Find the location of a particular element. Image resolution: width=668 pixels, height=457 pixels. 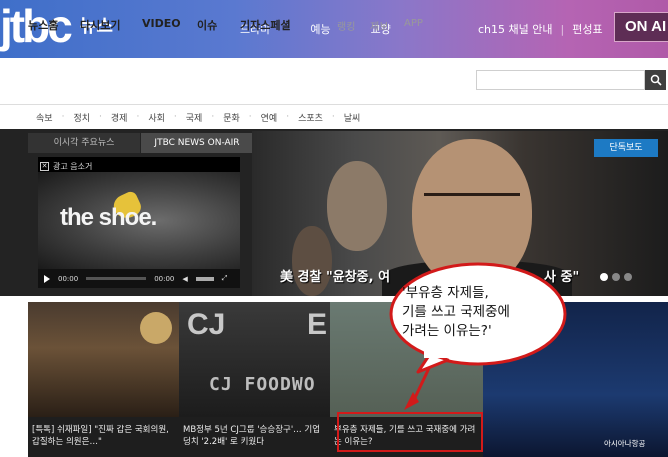

subnav-culture: 문화 is located at coordinates (231, 117).